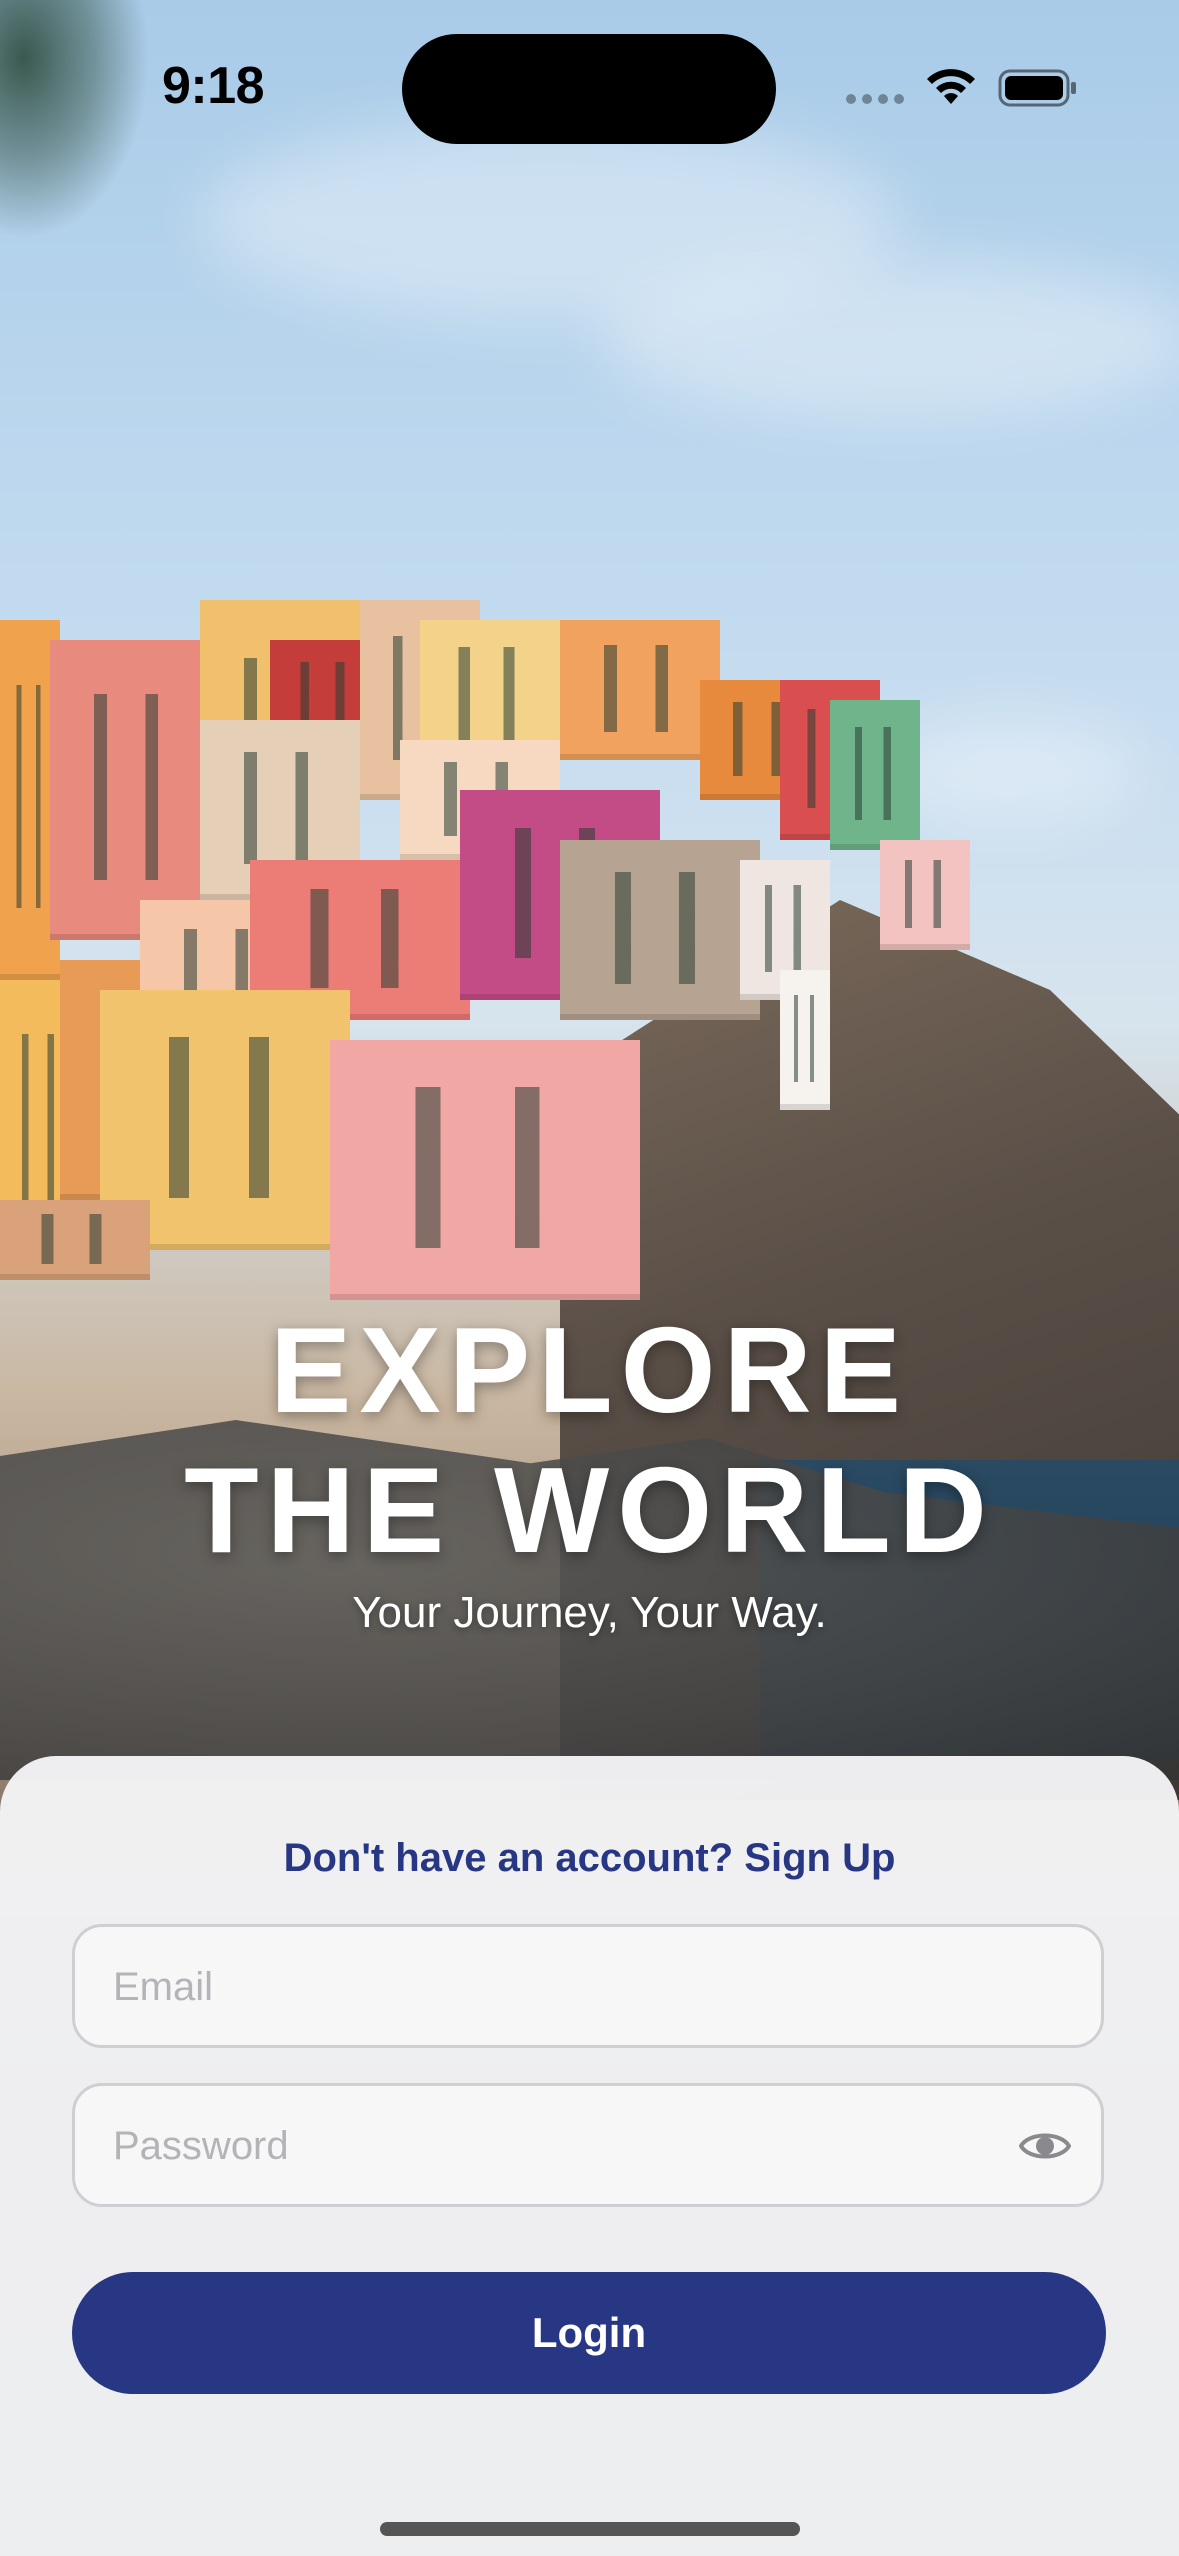  What do you see at coordinates (589, 1370) in the screenshot?
I see `hero-title-line1: EXPLORE` at bounding box center [589, 1370].